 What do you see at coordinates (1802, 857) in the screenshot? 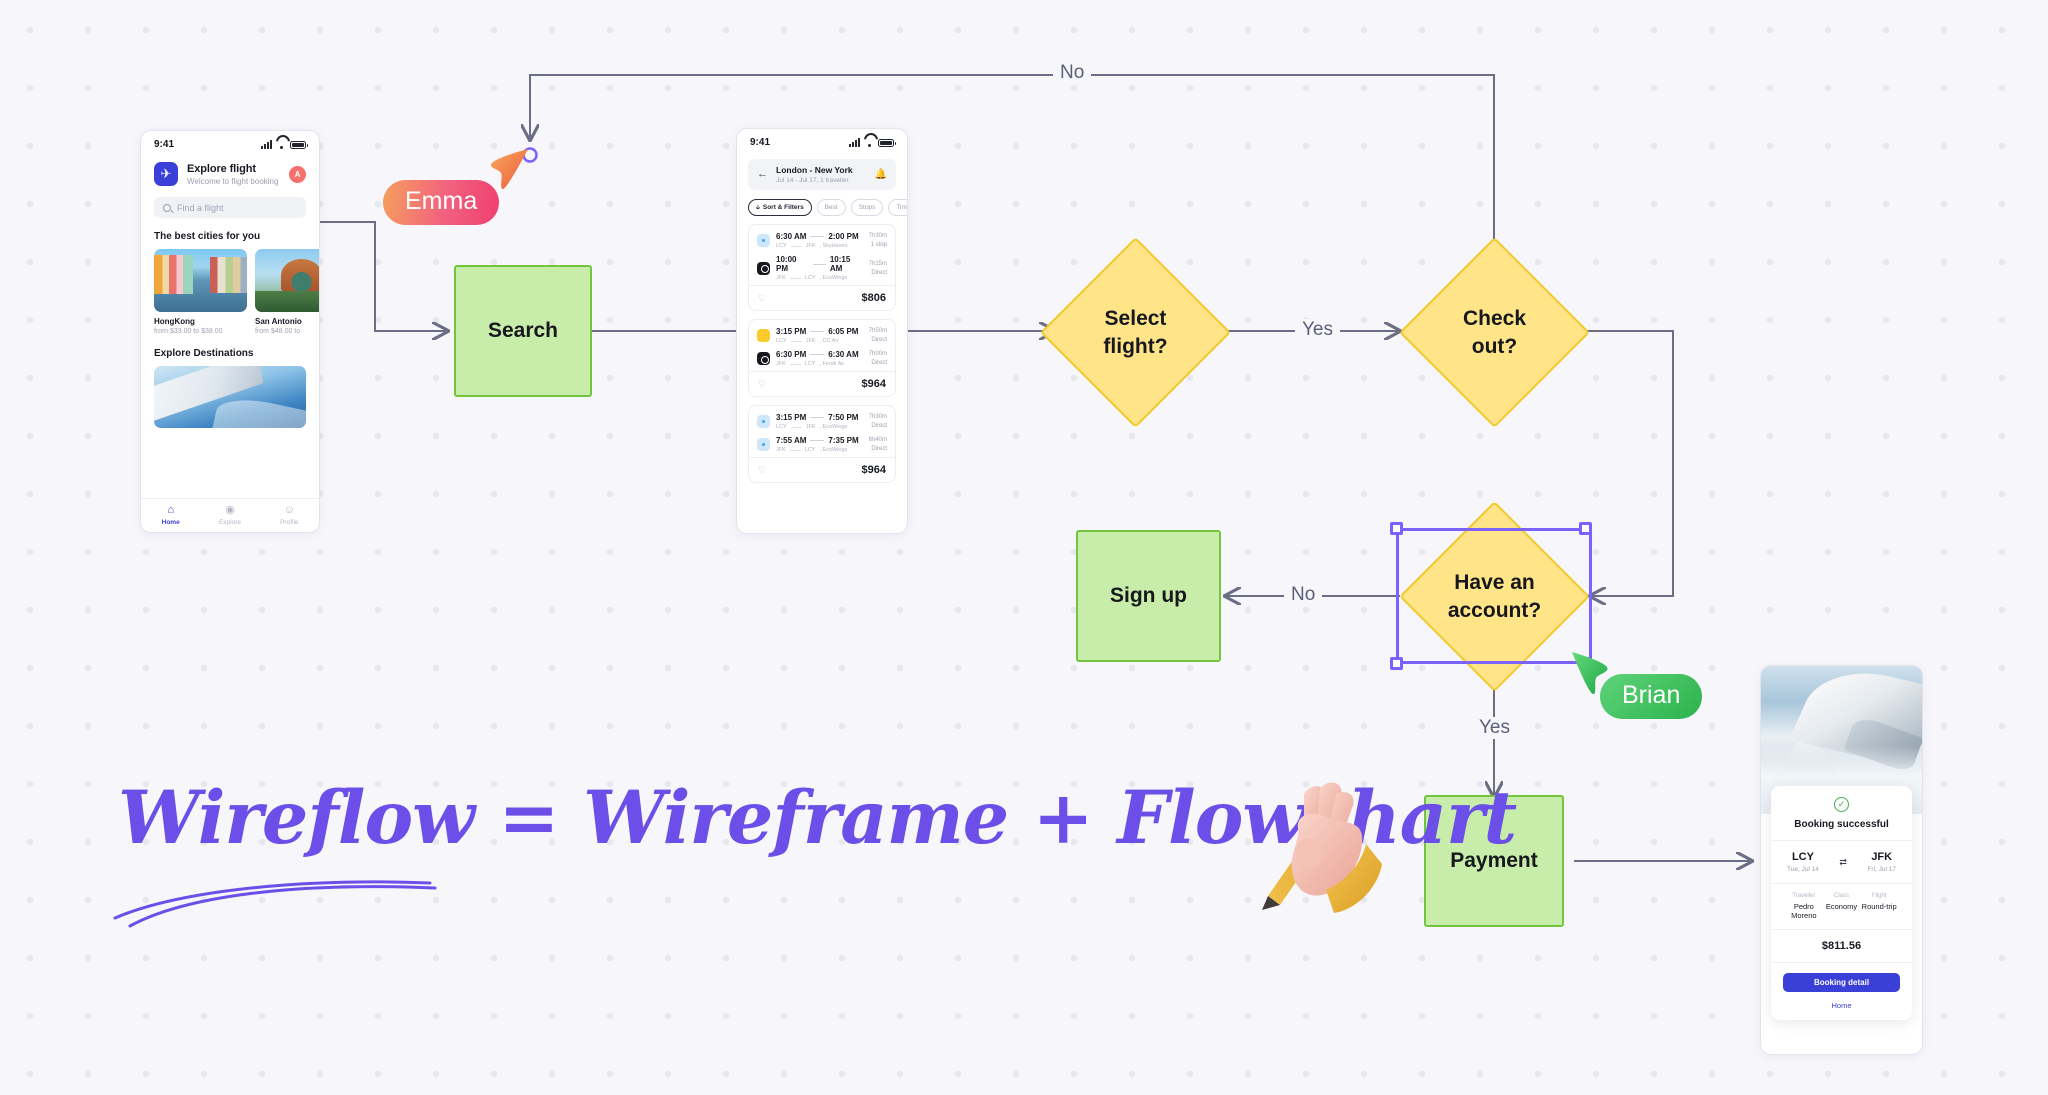
I see `origin-code: LCY` at bounding box center [1802, 857].